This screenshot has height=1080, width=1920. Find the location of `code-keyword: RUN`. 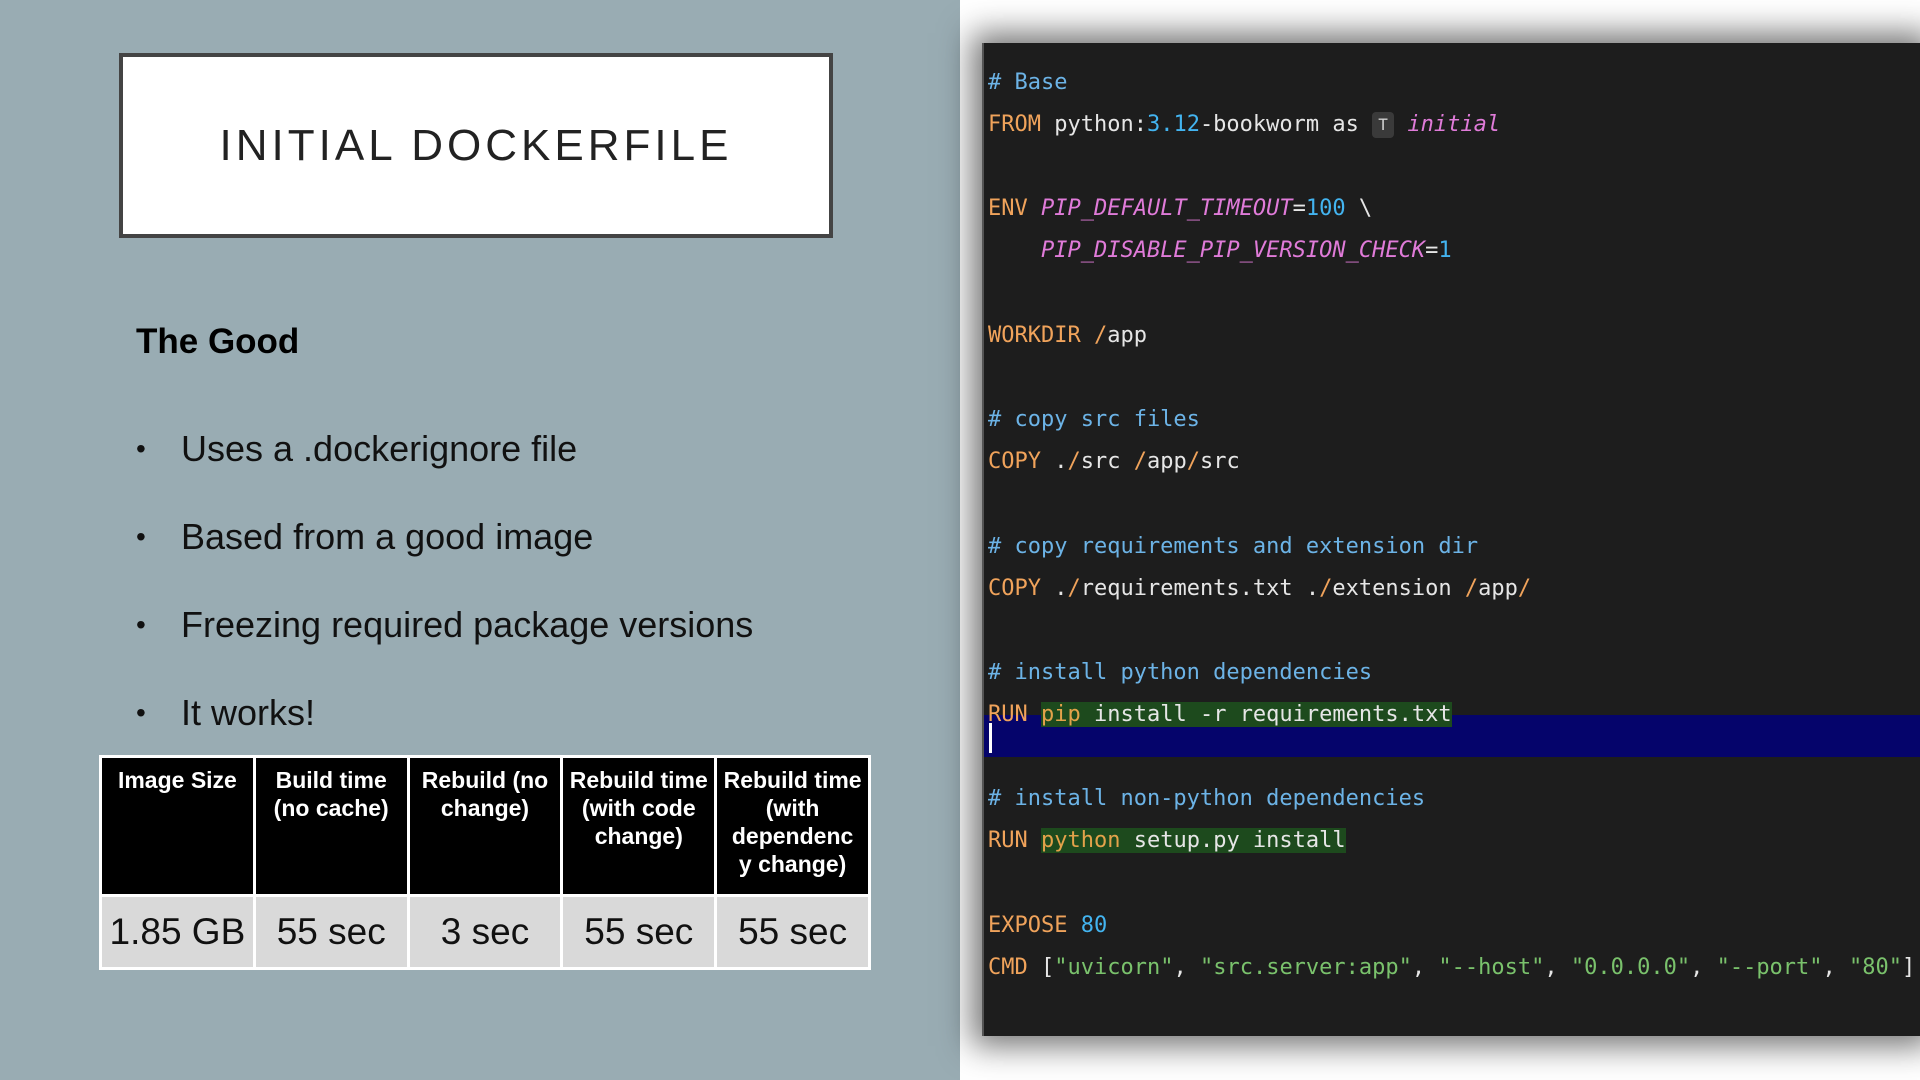

code-keyword: RUN is located at coordinates (1008, 840).